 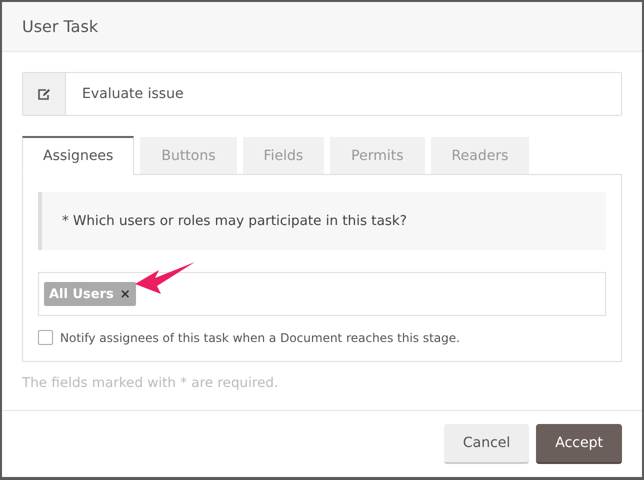 I want to click on checkbox, so click(x=45, y=337).